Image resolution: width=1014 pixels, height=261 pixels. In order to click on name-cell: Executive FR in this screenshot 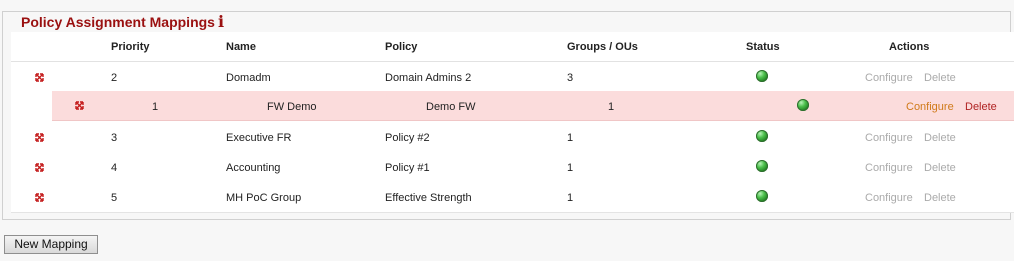, I will do `click(259, 138)`.